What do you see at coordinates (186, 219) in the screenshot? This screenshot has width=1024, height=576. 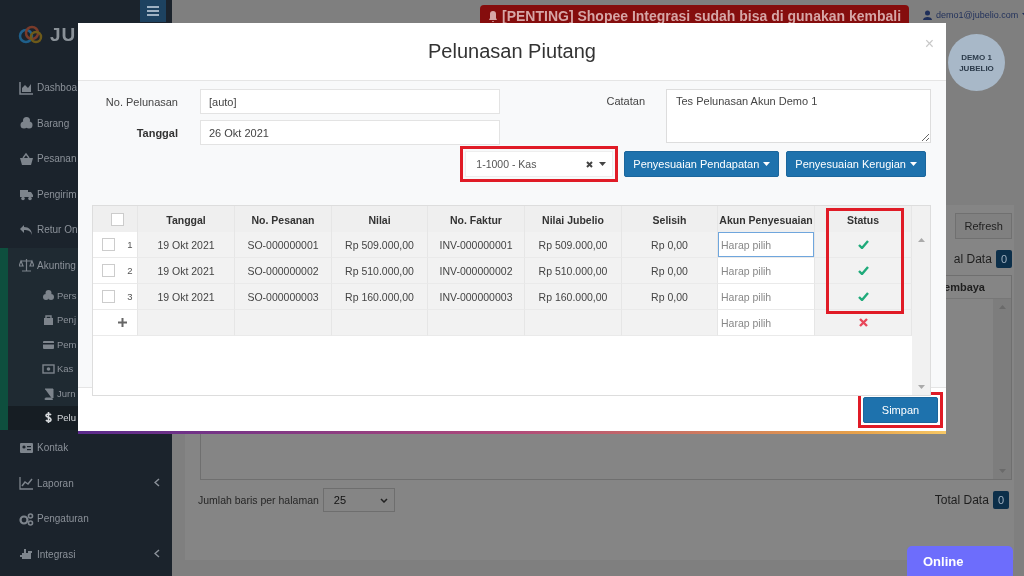 I see `column-header: Tanggal` at bounding box center [186, 219].